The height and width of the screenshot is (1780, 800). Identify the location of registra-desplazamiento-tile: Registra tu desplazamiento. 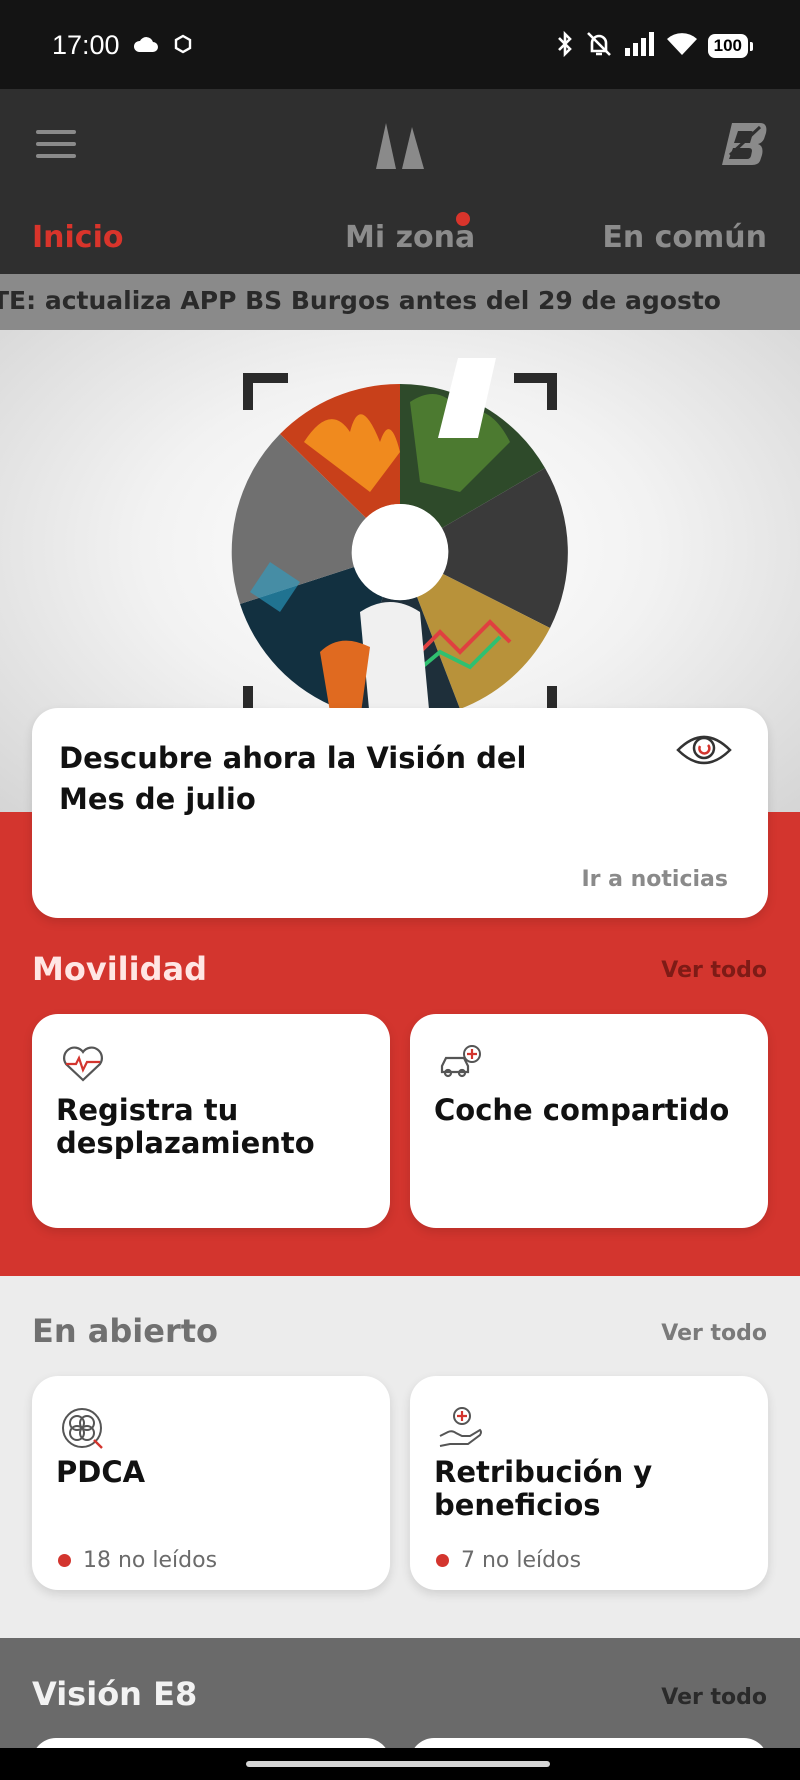
(211, 1121).